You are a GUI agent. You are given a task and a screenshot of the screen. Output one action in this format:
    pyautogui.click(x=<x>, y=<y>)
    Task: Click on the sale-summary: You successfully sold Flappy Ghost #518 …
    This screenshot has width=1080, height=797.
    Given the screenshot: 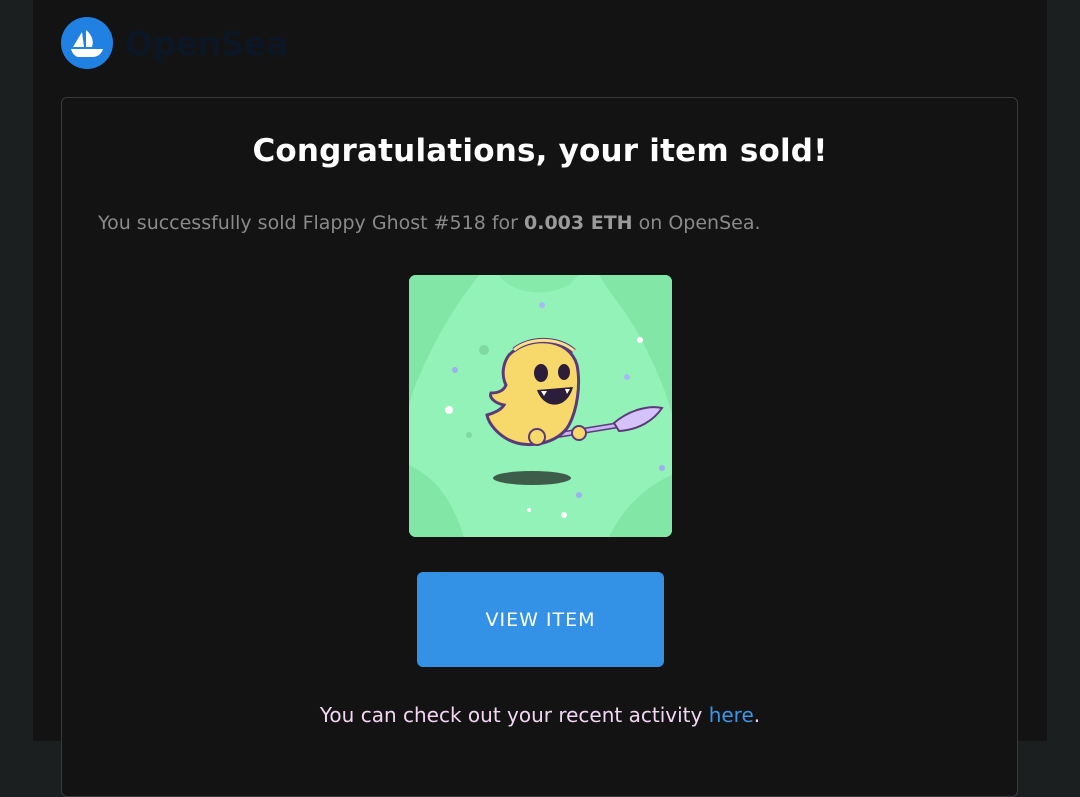 What is the action you would take?
    pyautogui.click(x=429, y=223)
    